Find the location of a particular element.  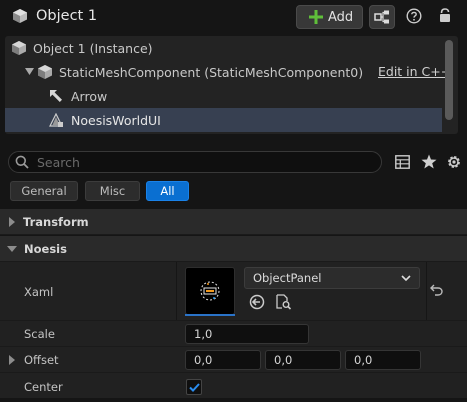

tree-item-label: Object 1 (Instance) is located at coordinates (93, 48).